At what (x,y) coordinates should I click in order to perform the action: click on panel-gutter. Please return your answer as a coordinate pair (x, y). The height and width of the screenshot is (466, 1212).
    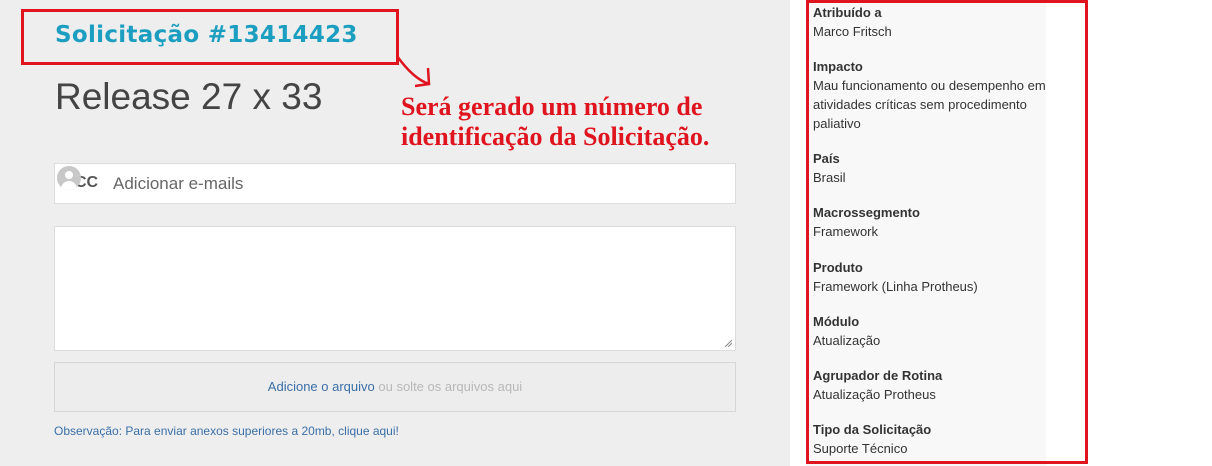
    Looking at the image, I should click on (798, 233).